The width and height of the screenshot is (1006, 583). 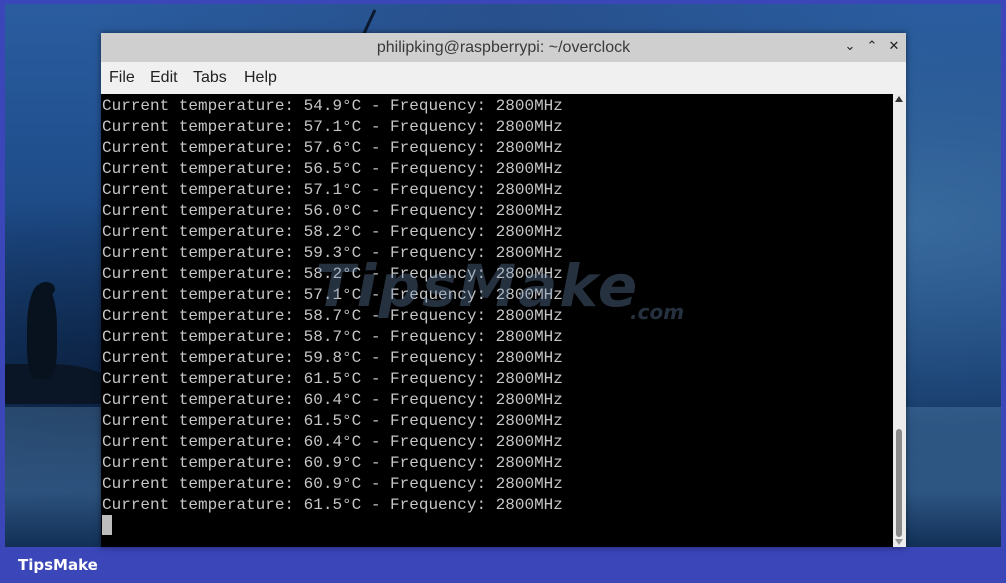 I want to click on close-button: ✕, so click(x=894, y=47).